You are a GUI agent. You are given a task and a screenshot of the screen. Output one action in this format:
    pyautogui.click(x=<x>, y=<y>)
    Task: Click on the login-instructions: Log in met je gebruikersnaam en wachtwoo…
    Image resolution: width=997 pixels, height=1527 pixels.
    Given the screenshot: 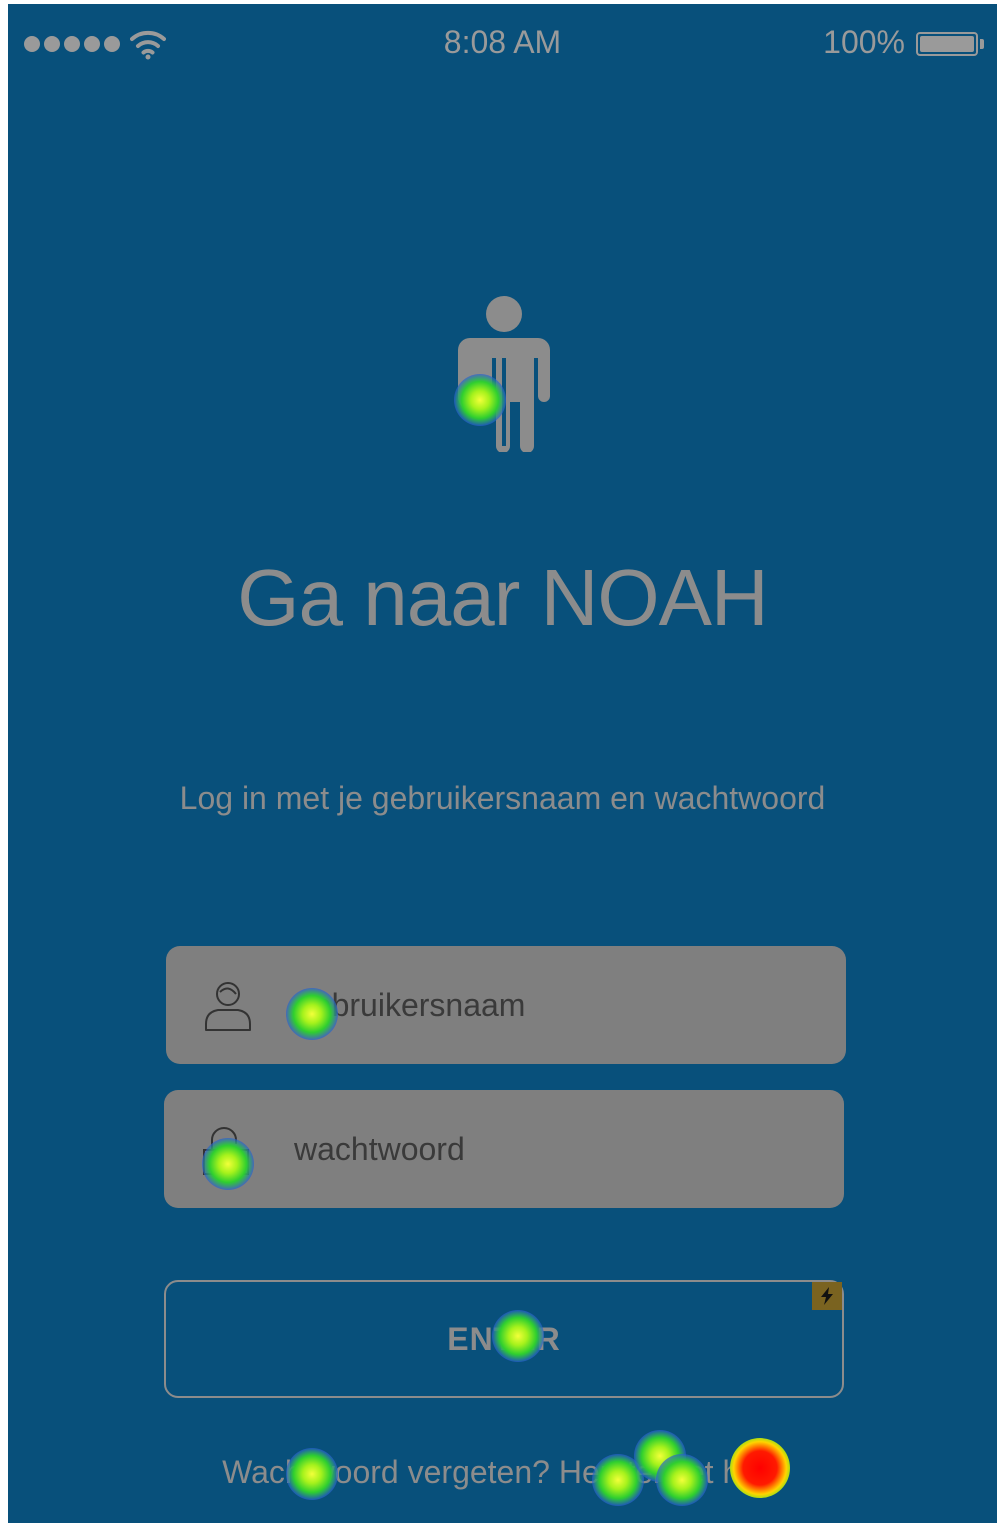 What is the action you would take?
    pyautogui.click(x=502, y=798)
    